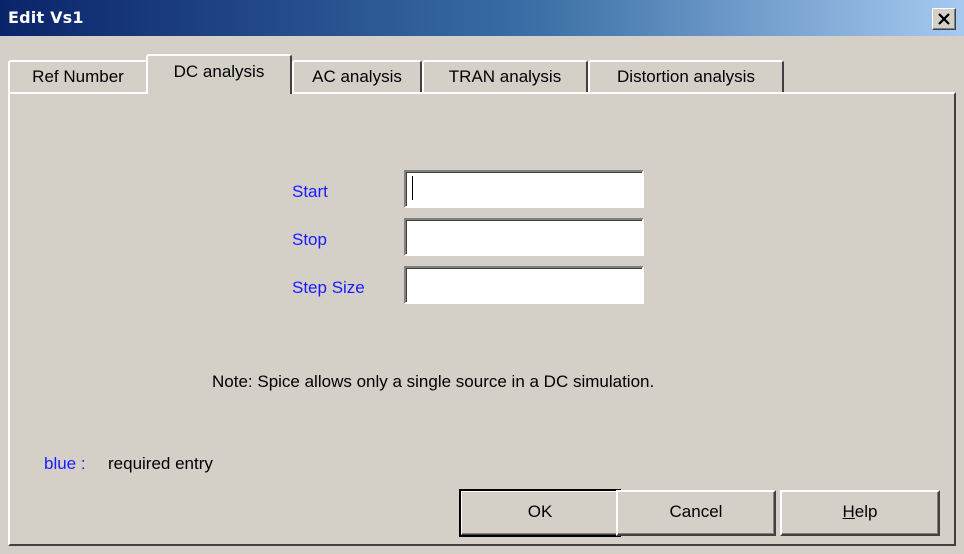 Image resolution: width=964 pixels, height=554 pixels. Describe the element at coordinates (328, 287) in the screenshot. I see `step-size-label: Step Size` at that location.